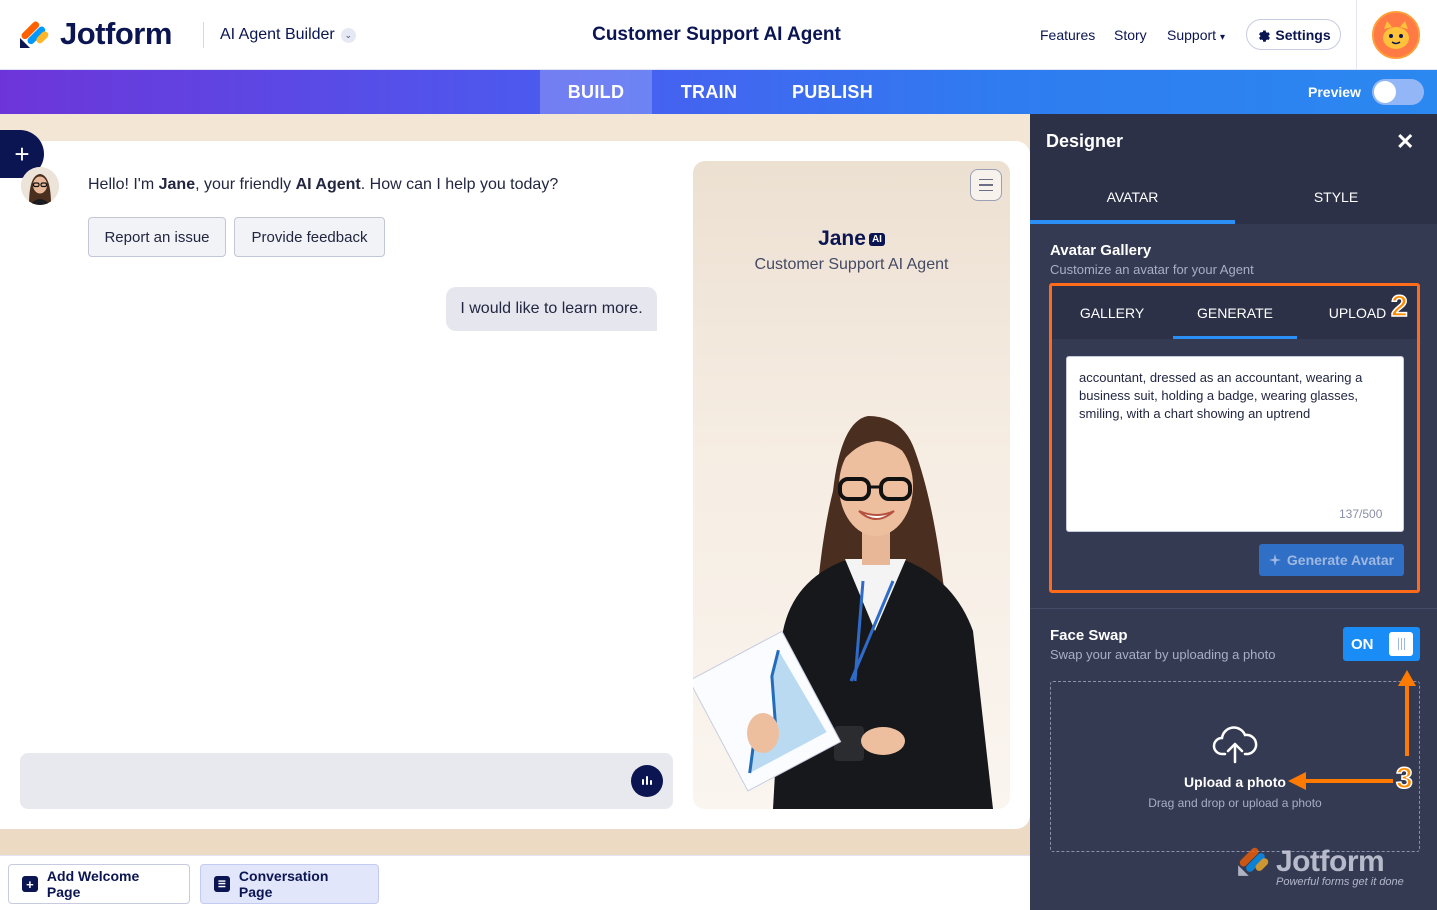  I want to click on report-issue-button: Report an issue, so click(157, 237).